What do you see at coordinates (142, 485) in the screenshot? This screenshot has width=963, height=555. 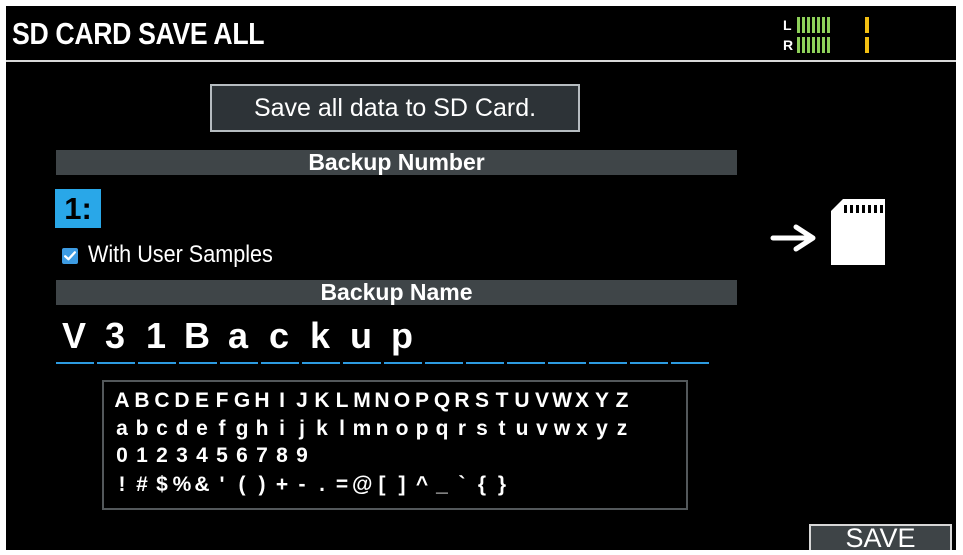 I see `key-hash: #` at bounding box center [142, 485].